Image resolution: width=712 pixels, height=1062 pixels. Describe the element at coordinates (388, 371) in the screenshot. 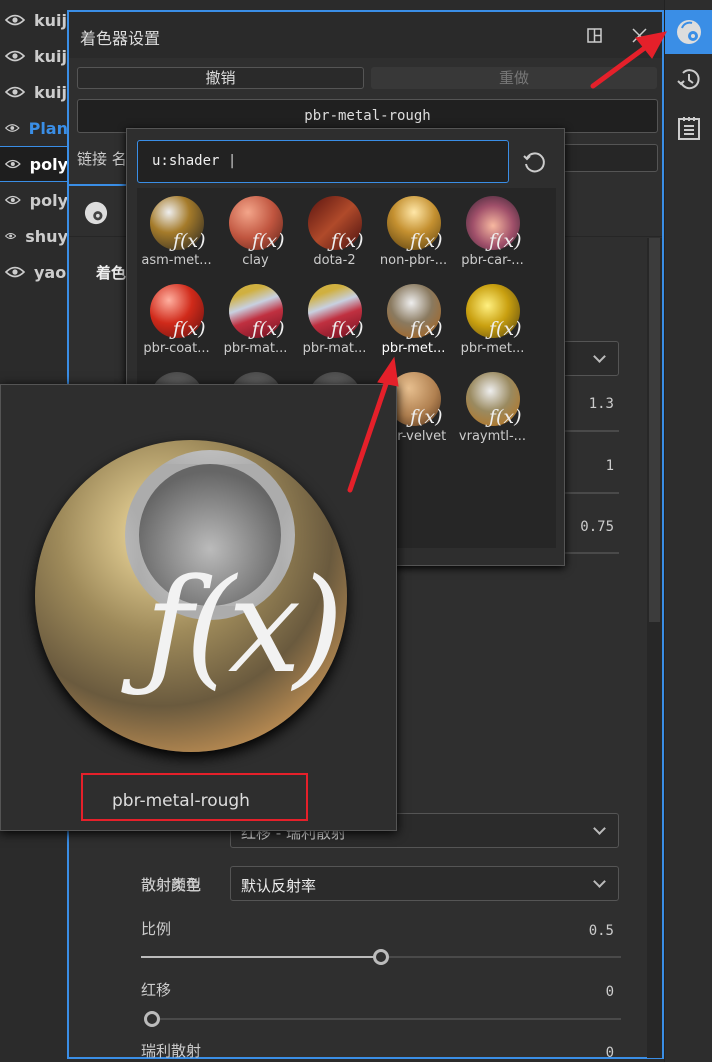

I see `arrow-head-item` at that location.